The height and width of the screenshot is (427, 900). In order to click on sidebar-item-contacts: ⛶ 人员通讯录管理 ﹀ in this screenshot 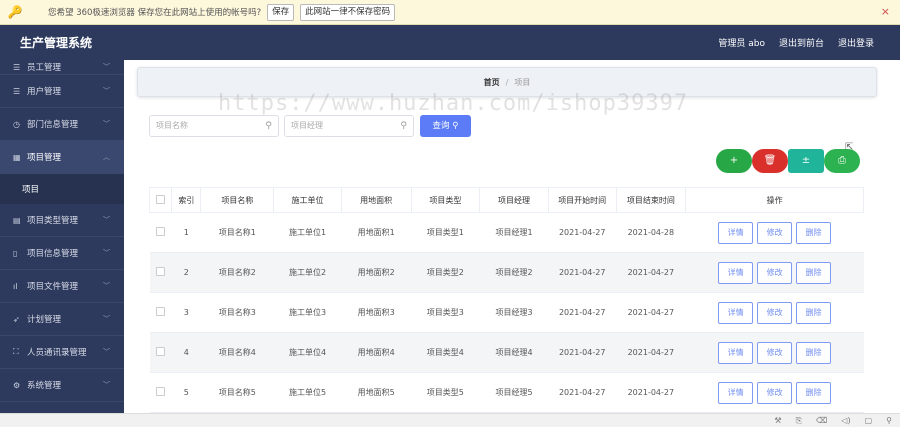, I will do `click(62, 352)`.